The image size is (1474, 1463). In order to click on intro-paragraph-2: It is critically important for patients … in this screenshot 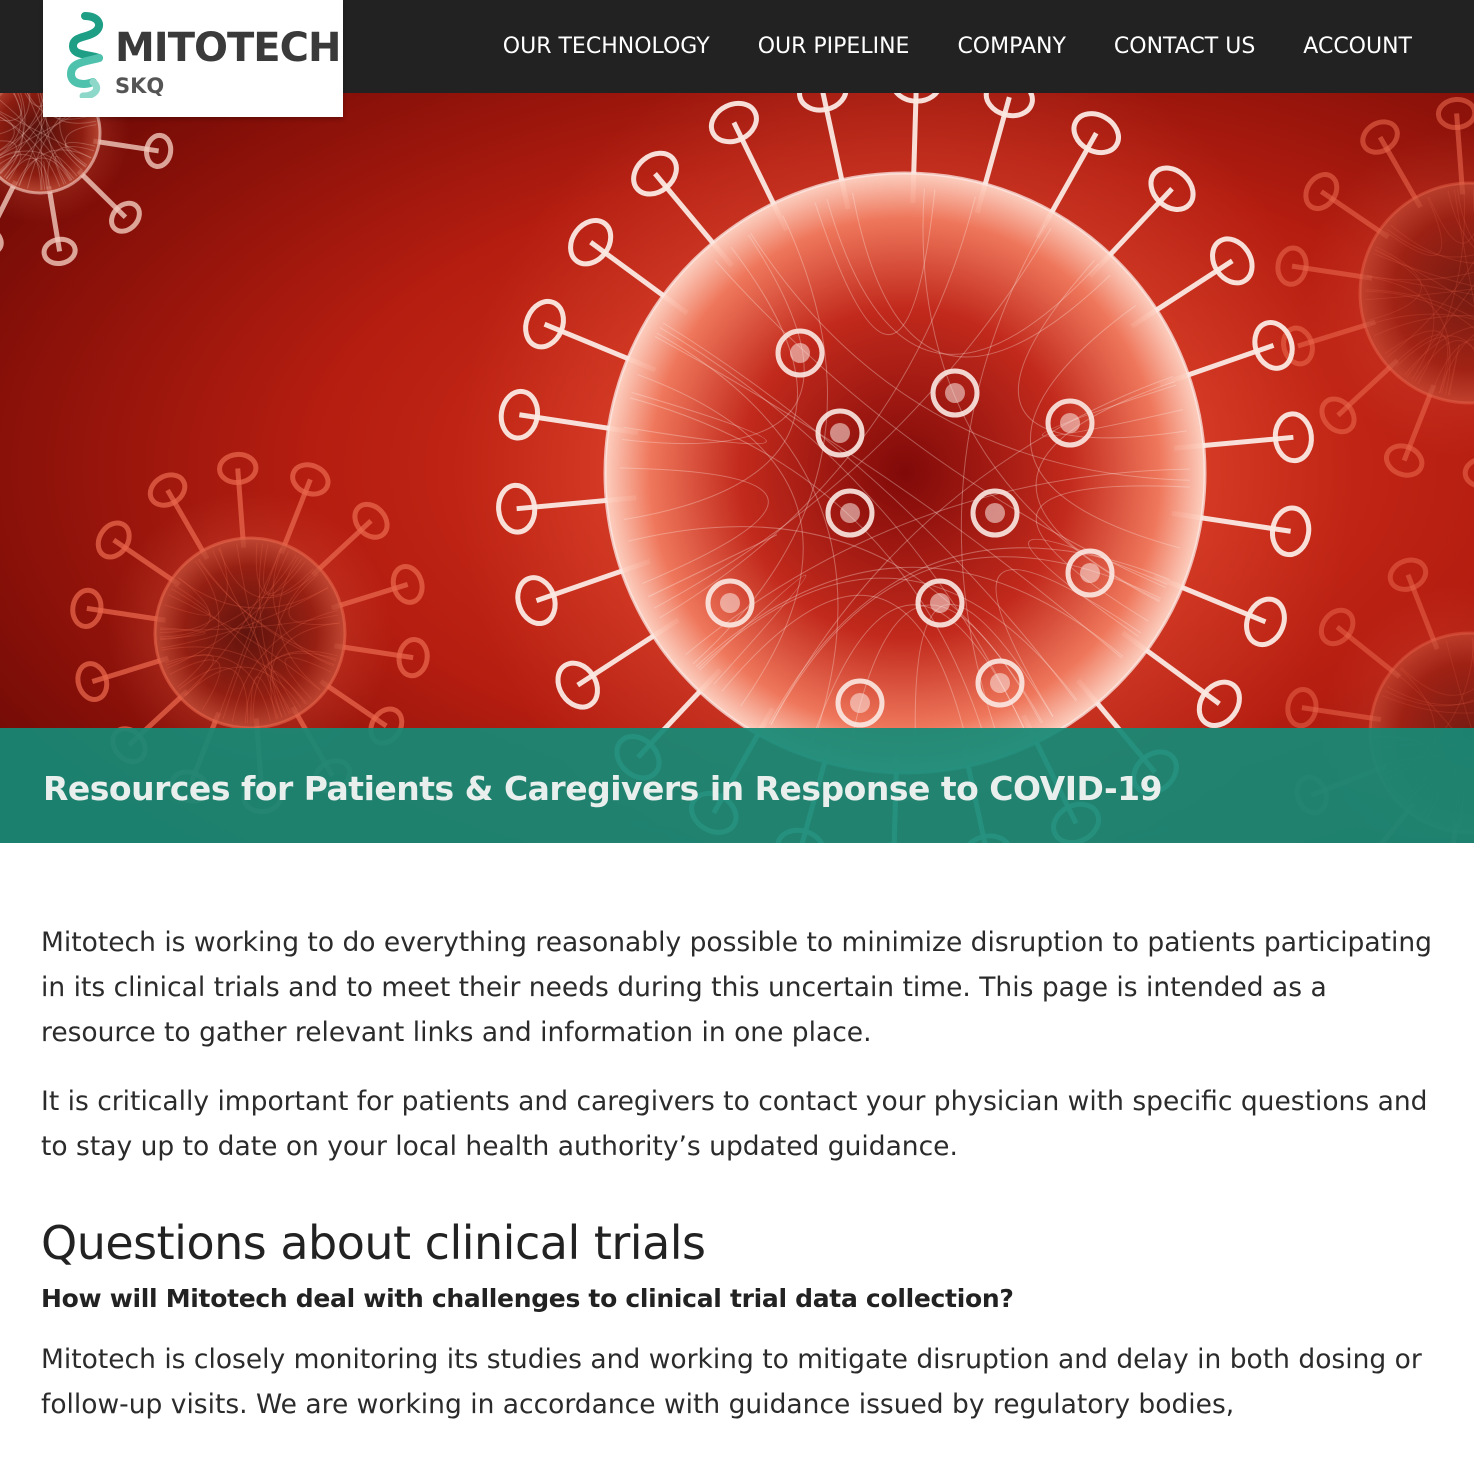, I will do `click(738, 1124)`.